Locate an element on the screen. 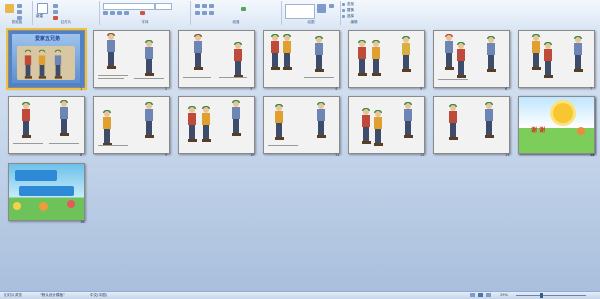  normal-view-icon is located at coordinates (472, 295).